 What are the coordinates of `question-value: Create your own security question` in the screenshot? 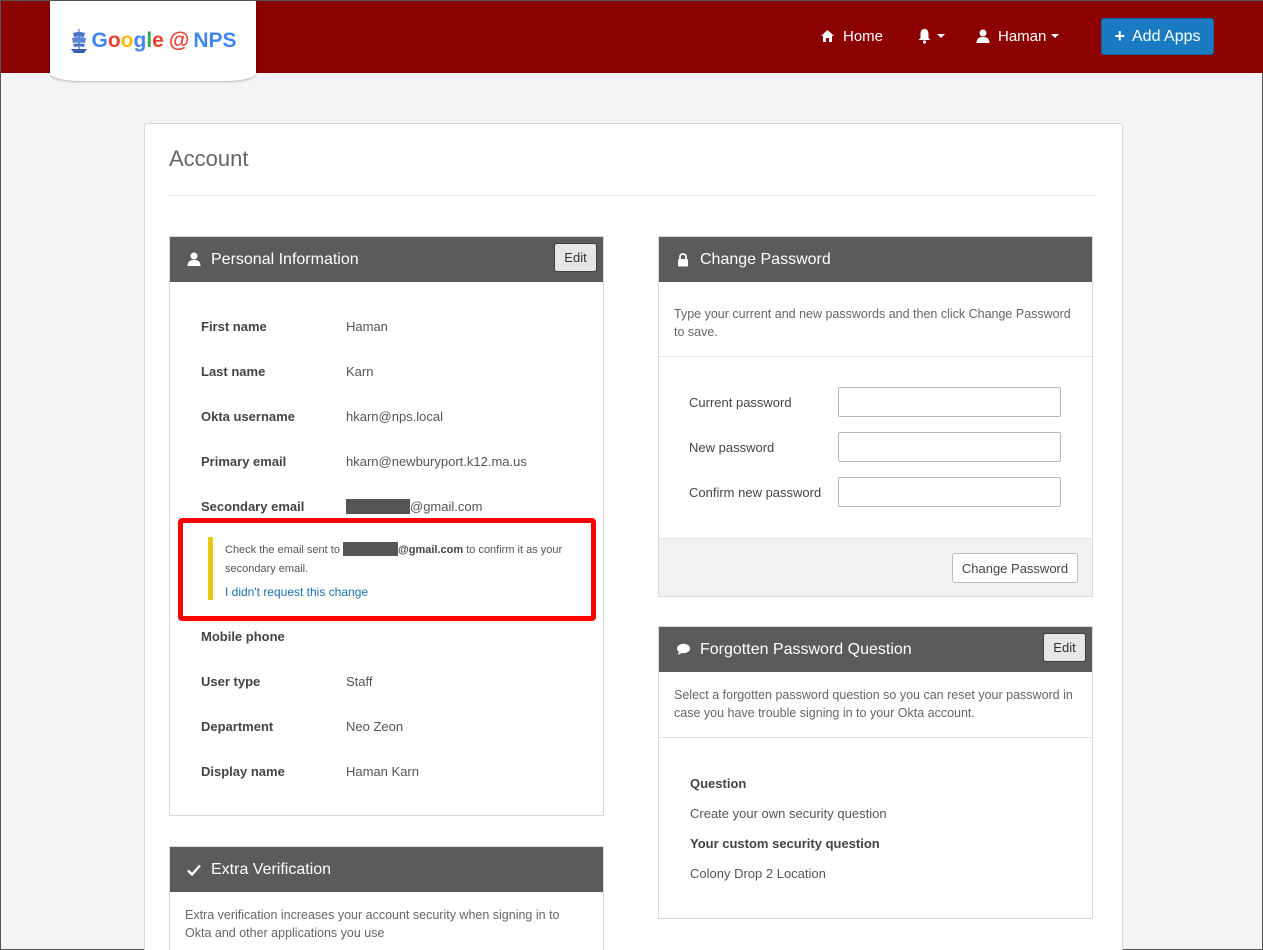 It's located at (788, 813).